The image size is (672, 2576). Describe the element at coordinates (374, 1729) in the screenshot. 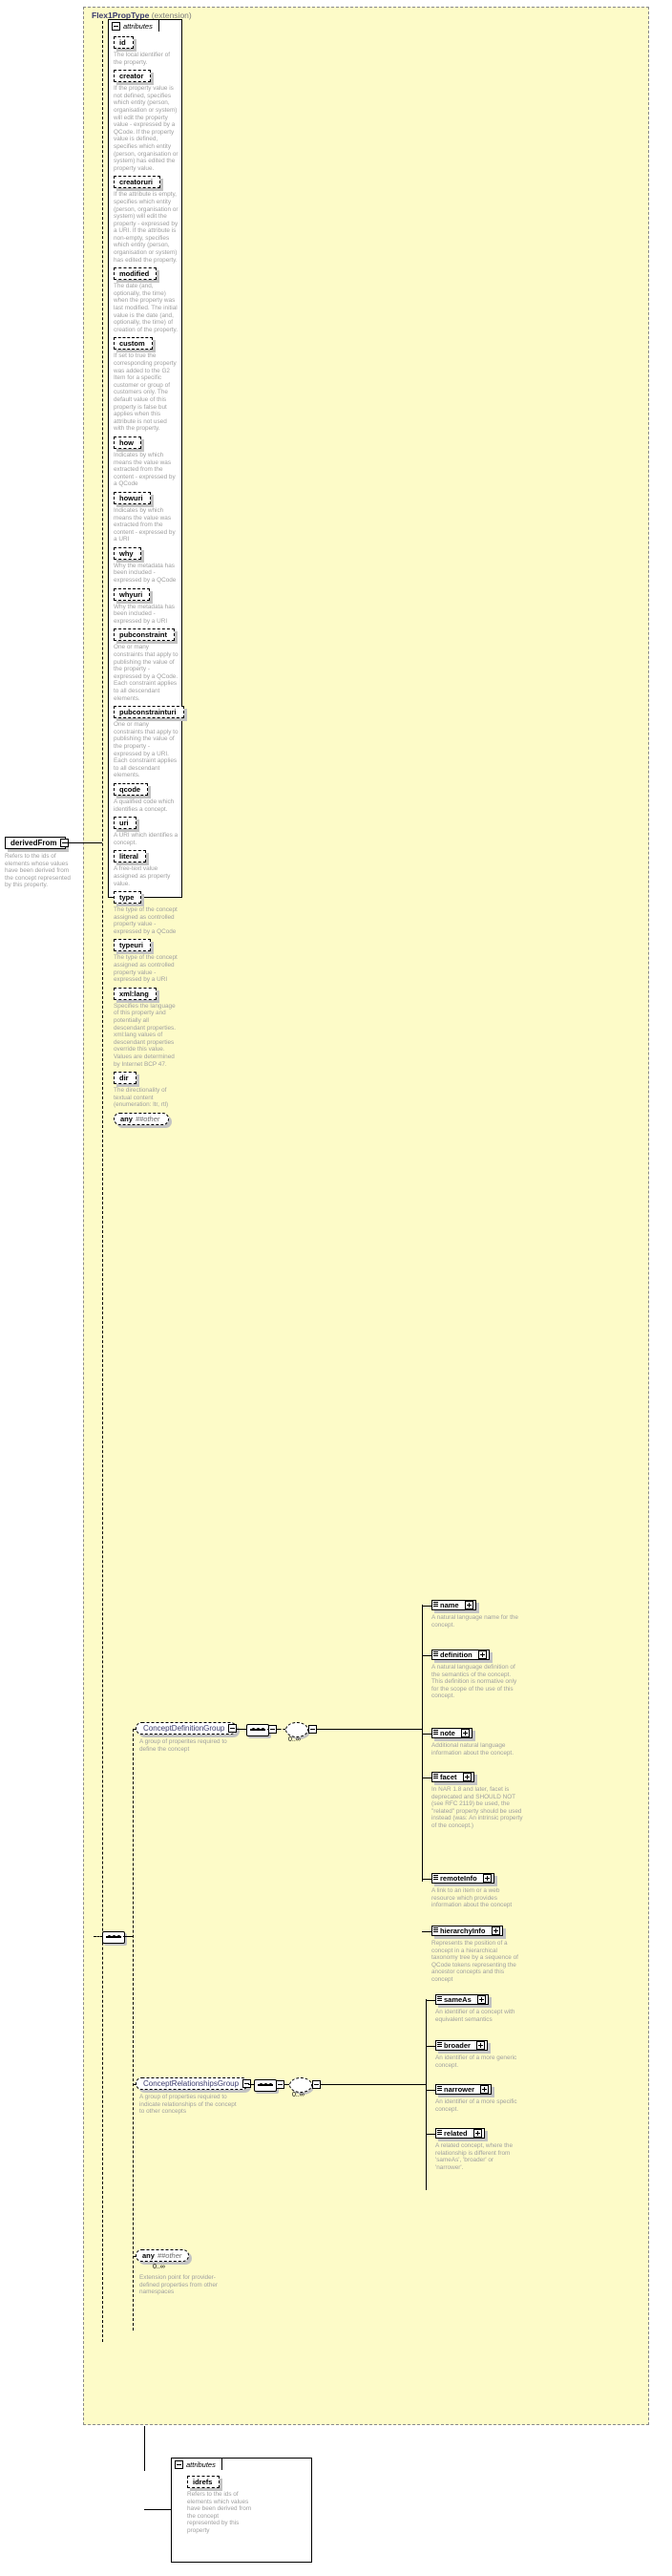

I see `cdg-bus-feed` at that location.